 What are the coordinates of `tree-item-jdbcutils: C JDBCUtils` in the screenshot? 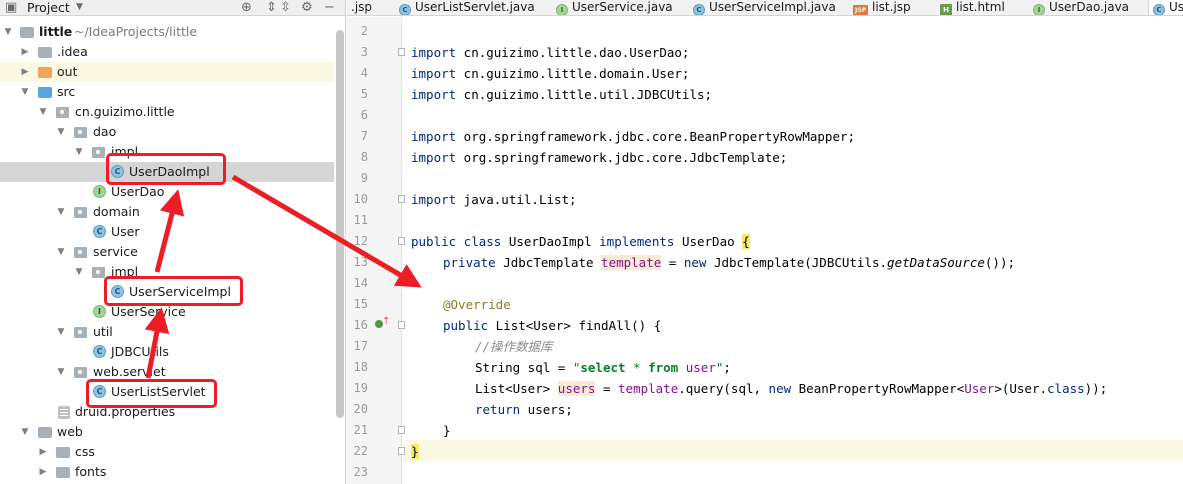 It's located at (167, 352).